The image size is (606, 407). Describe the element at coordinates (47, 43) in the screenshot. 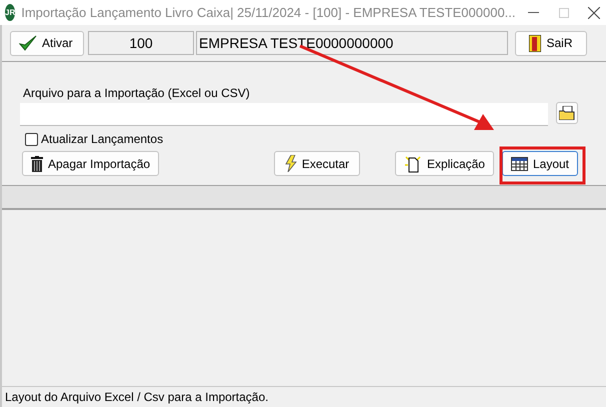

I see `activate-button: Ativar` at that location.